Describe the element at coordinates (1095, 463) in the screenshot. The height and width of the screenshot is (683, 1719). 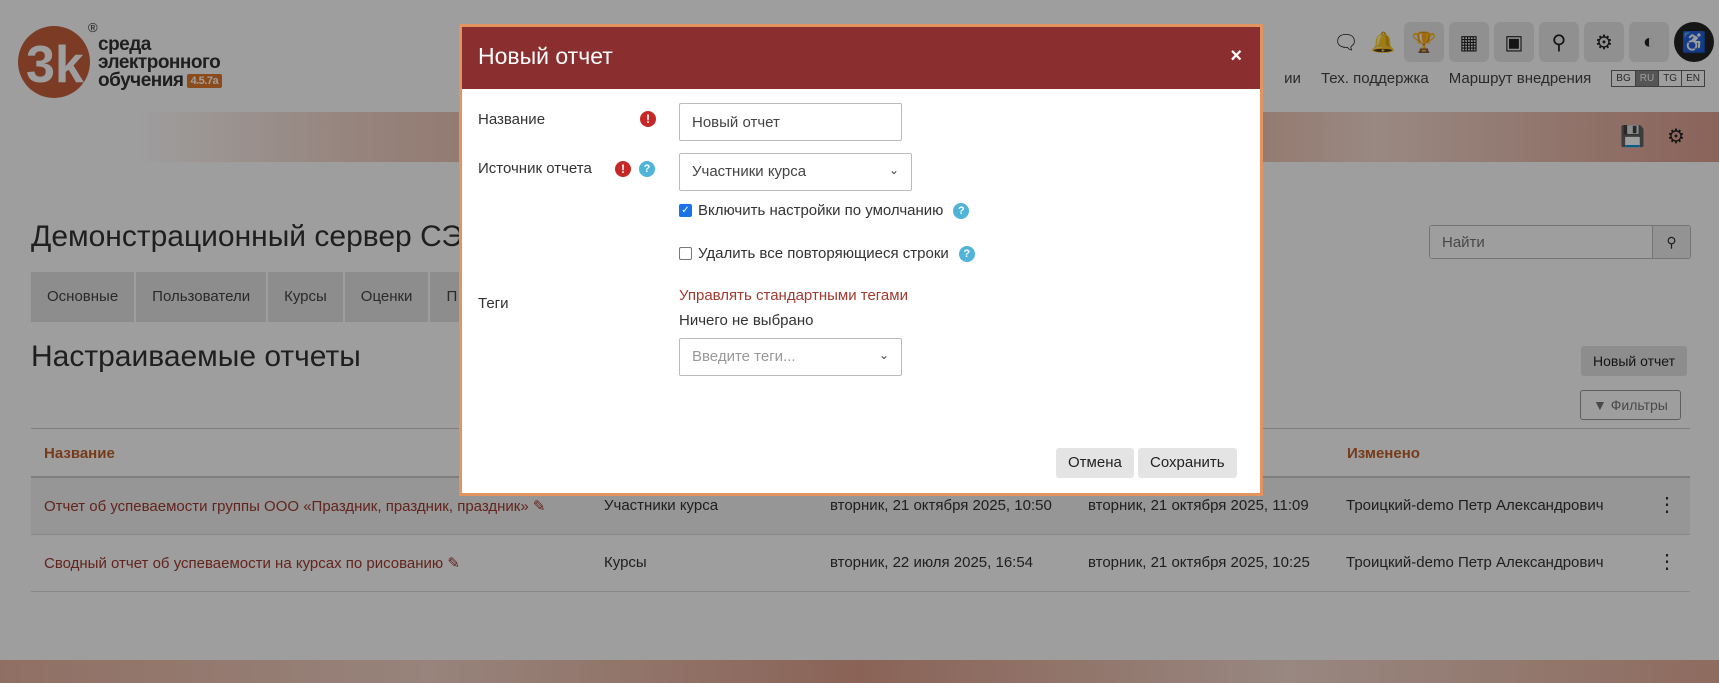
I see `cancel-button: Отмена` at that location.